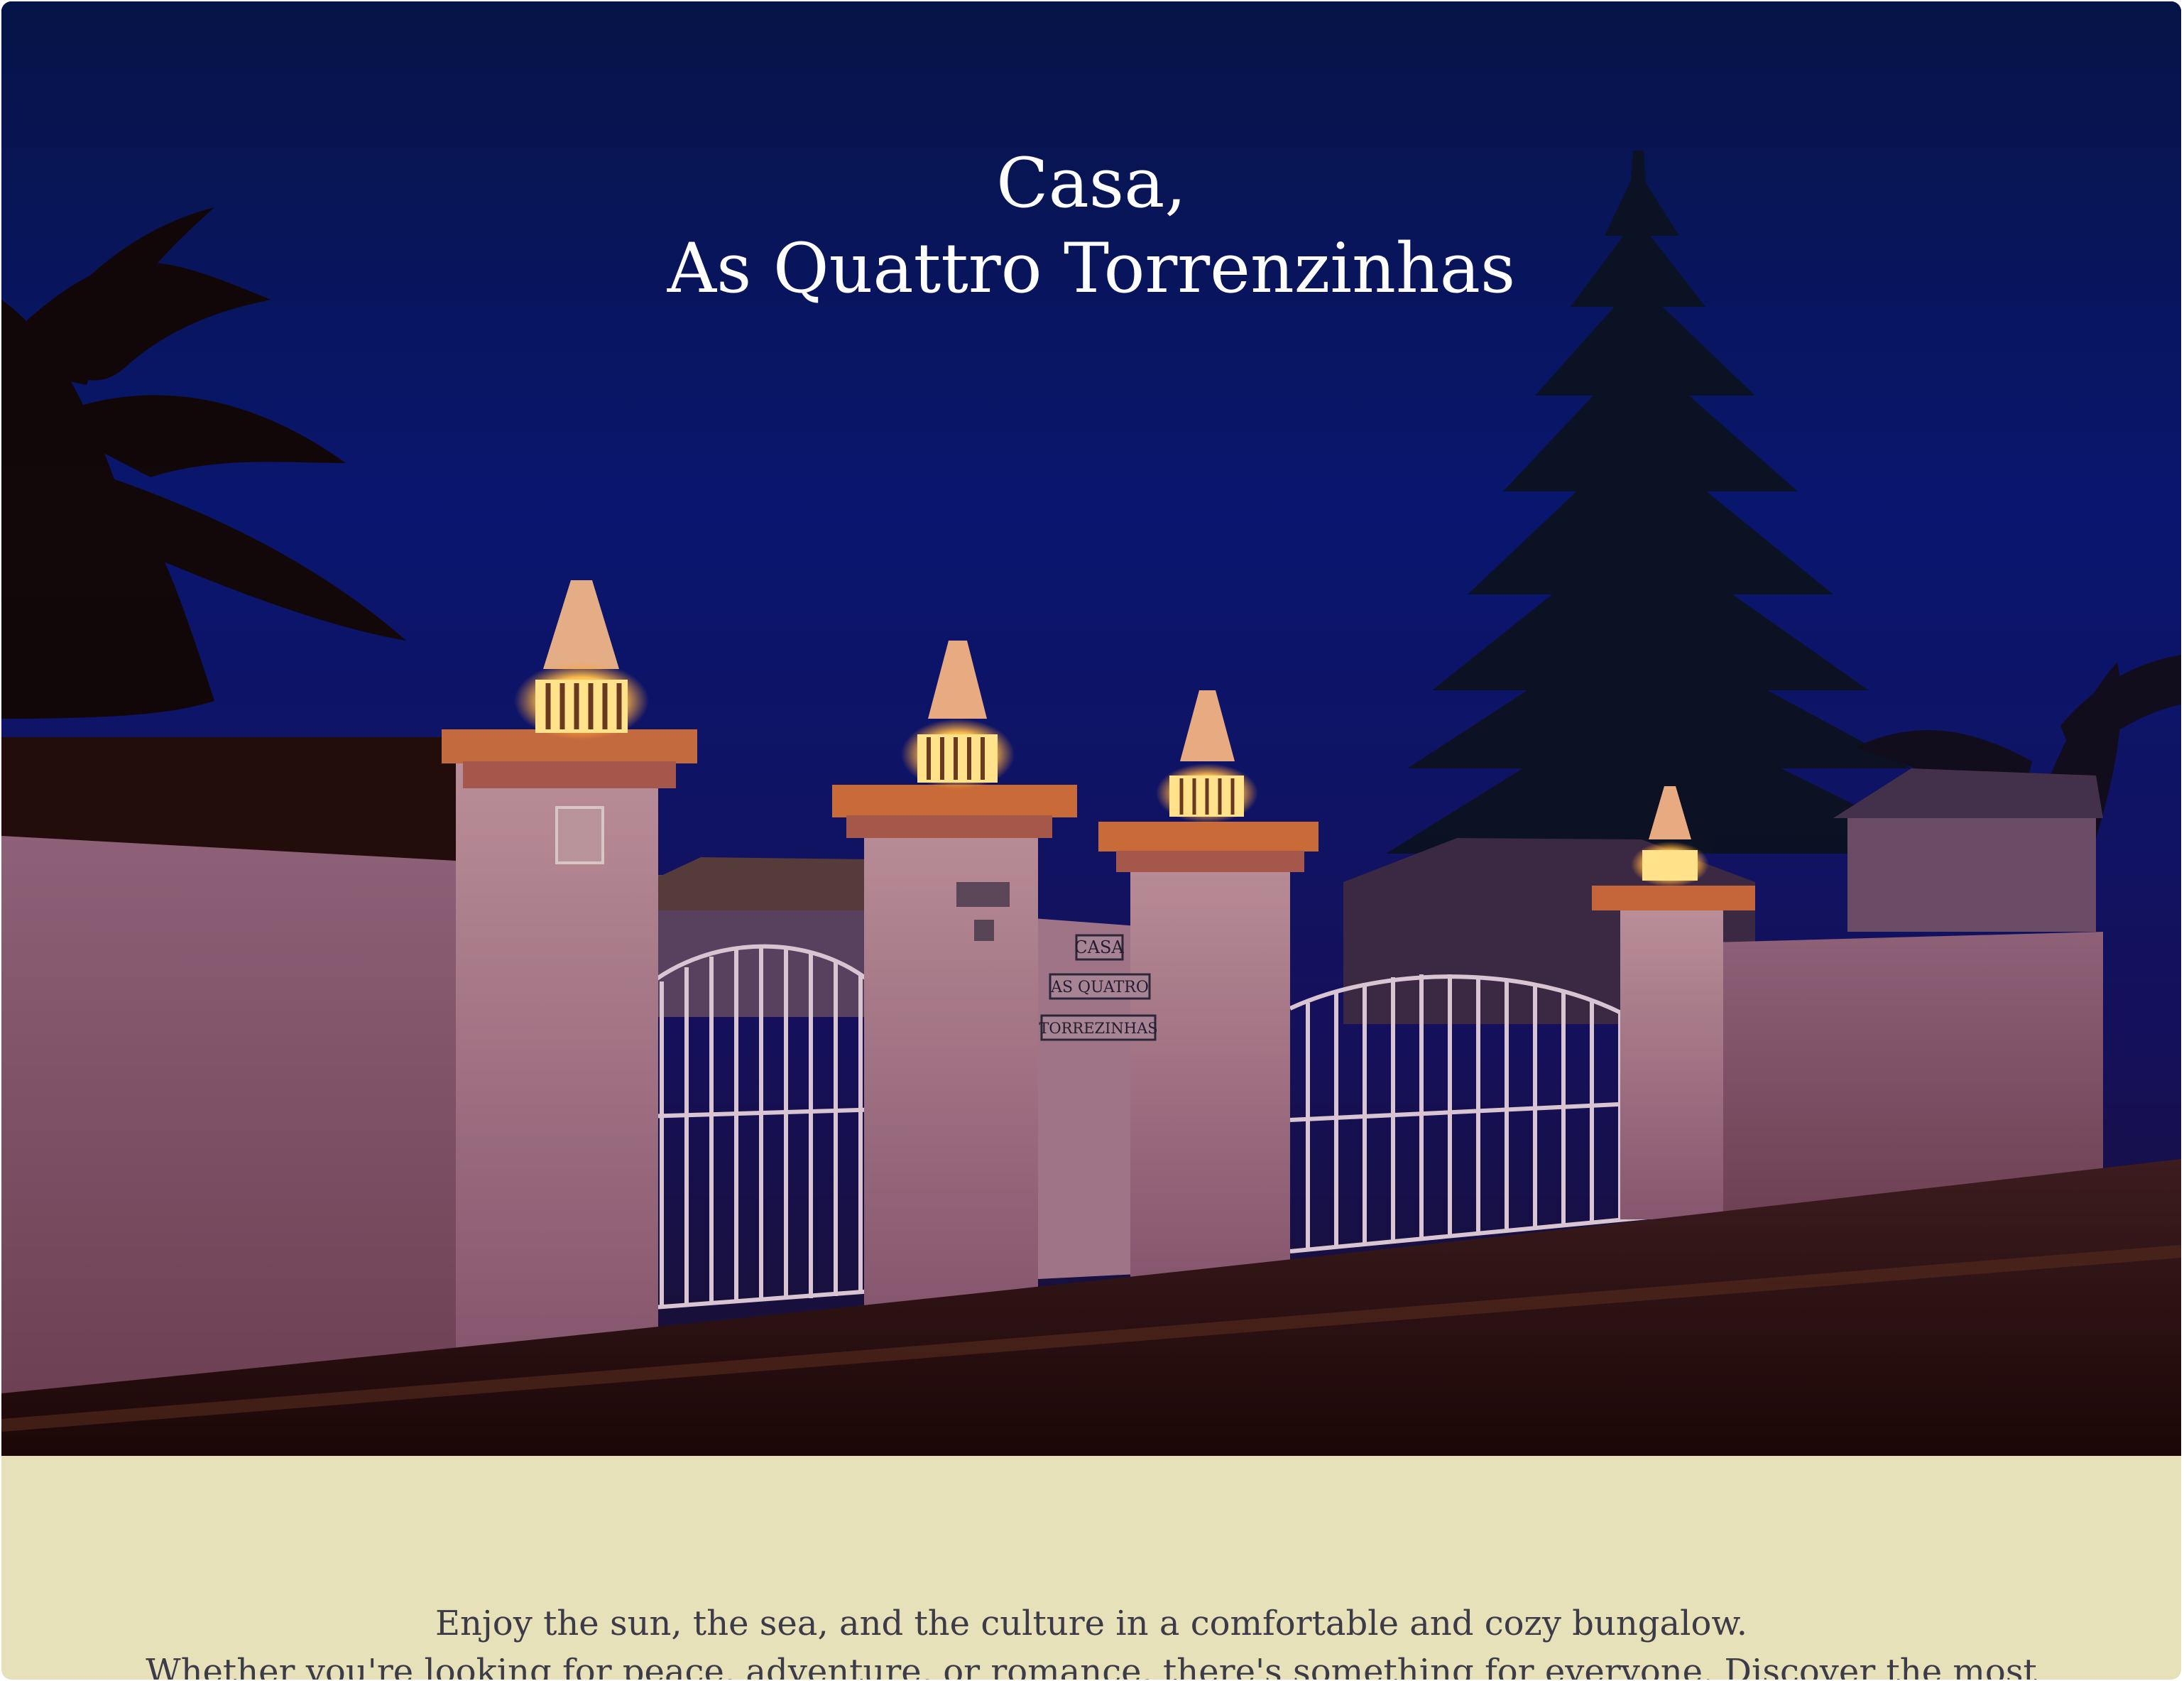  What do you see at coordinates (1091, 226) in the screenshot?
I see `hero-title: Casa, As Quattro Torrenzinhas` at bounding box center [1091, 226].